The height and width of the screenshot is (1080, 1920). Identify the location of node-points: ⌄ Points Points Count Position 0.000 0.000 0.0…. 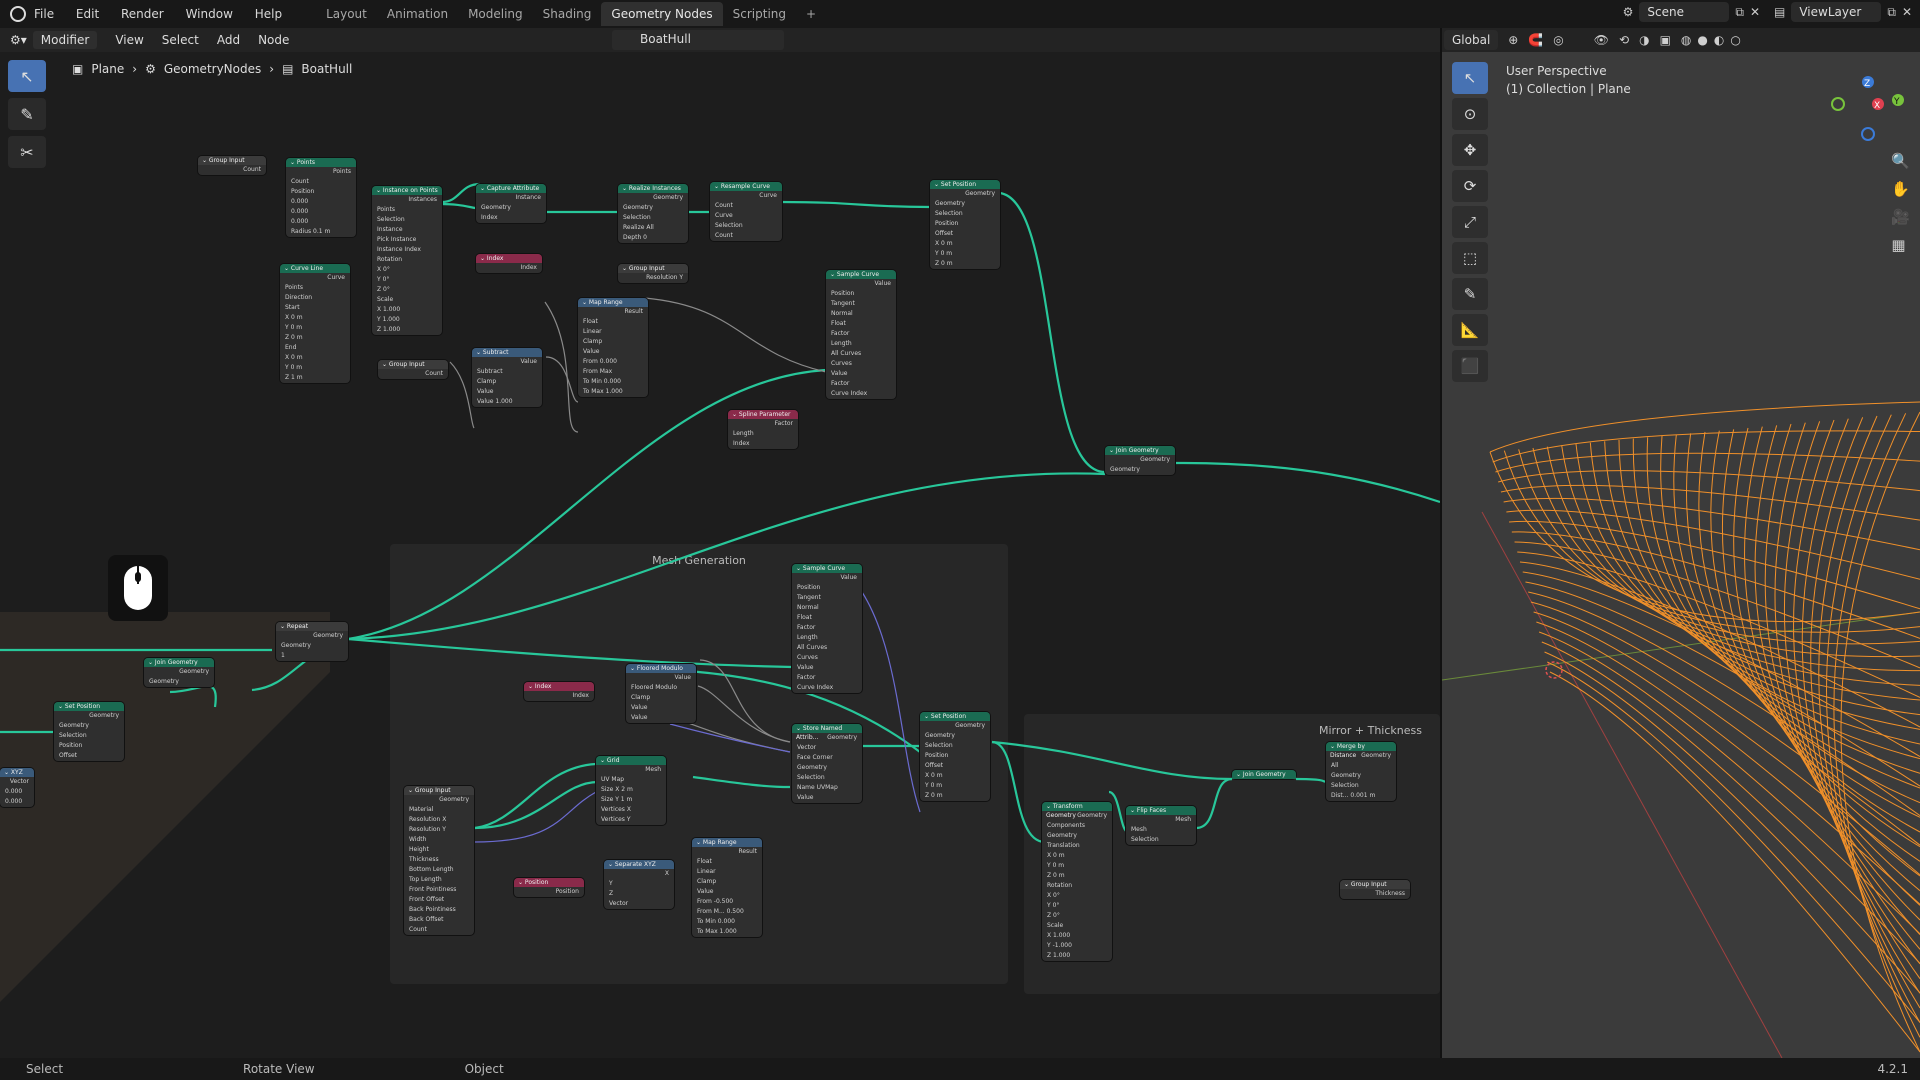
(321, 197).